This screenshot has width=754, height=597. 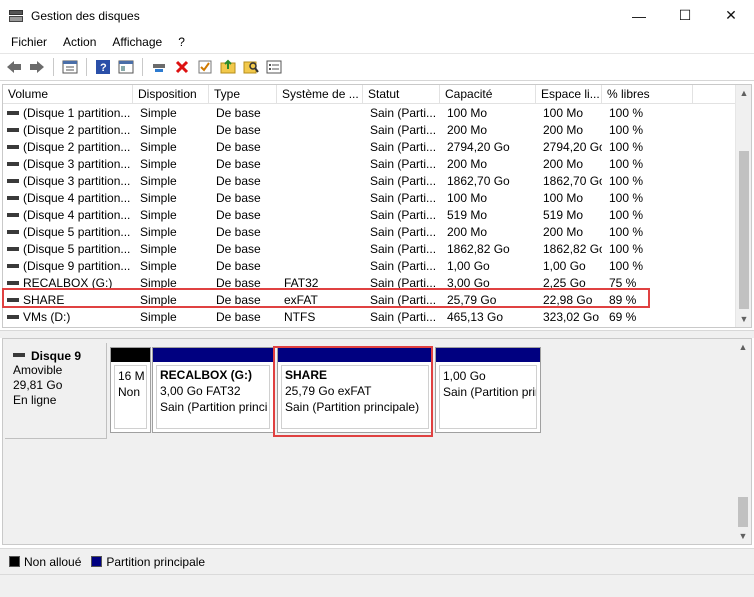 I want to click on column-header-percent-free: % libres, so click(x=647, y=94).